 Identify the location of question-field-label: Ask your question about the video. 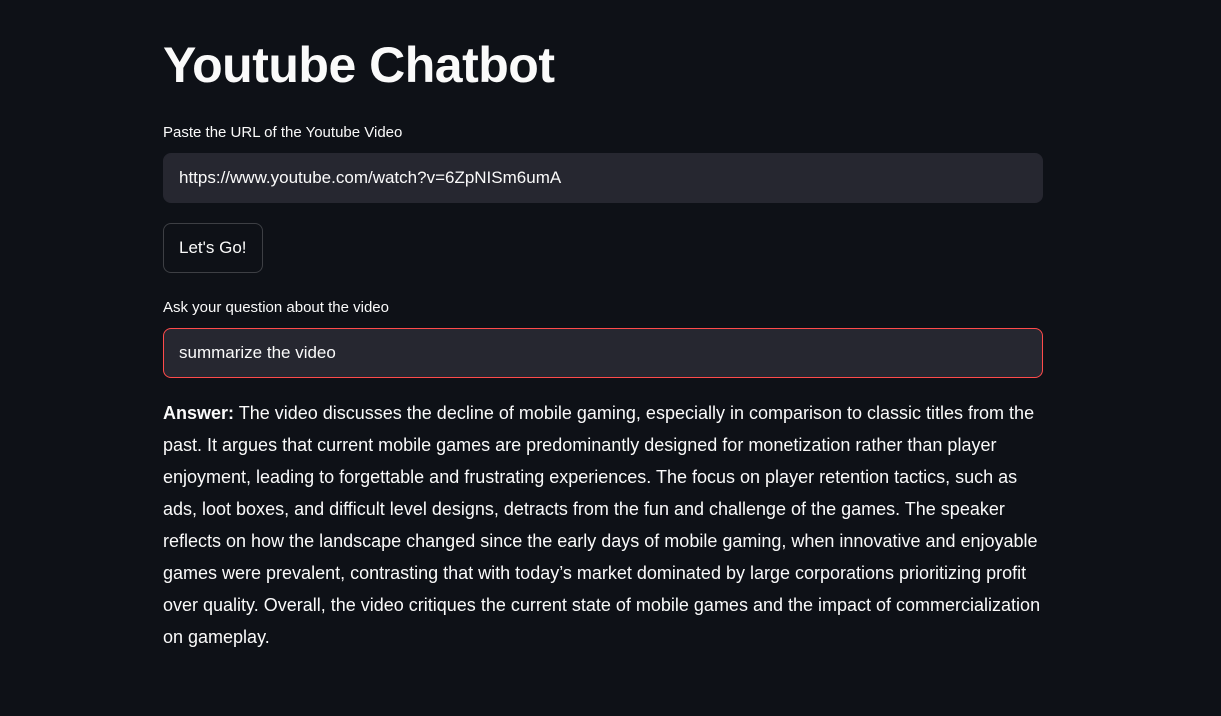
(276, 307).